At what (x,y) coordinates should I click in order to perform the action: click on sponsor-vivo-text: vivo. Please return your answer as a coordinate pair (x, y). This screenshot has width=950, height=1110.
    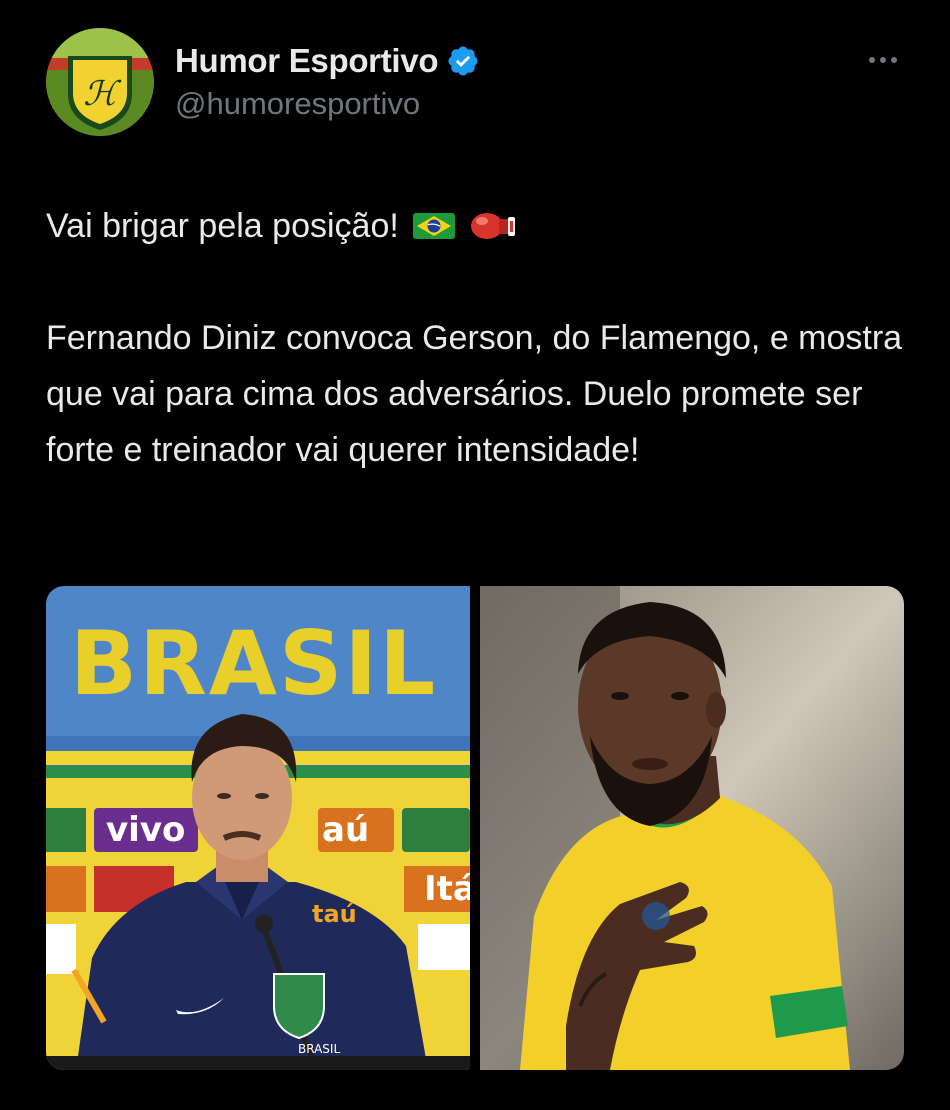
    Looking at the image, I should click on (146, 830).